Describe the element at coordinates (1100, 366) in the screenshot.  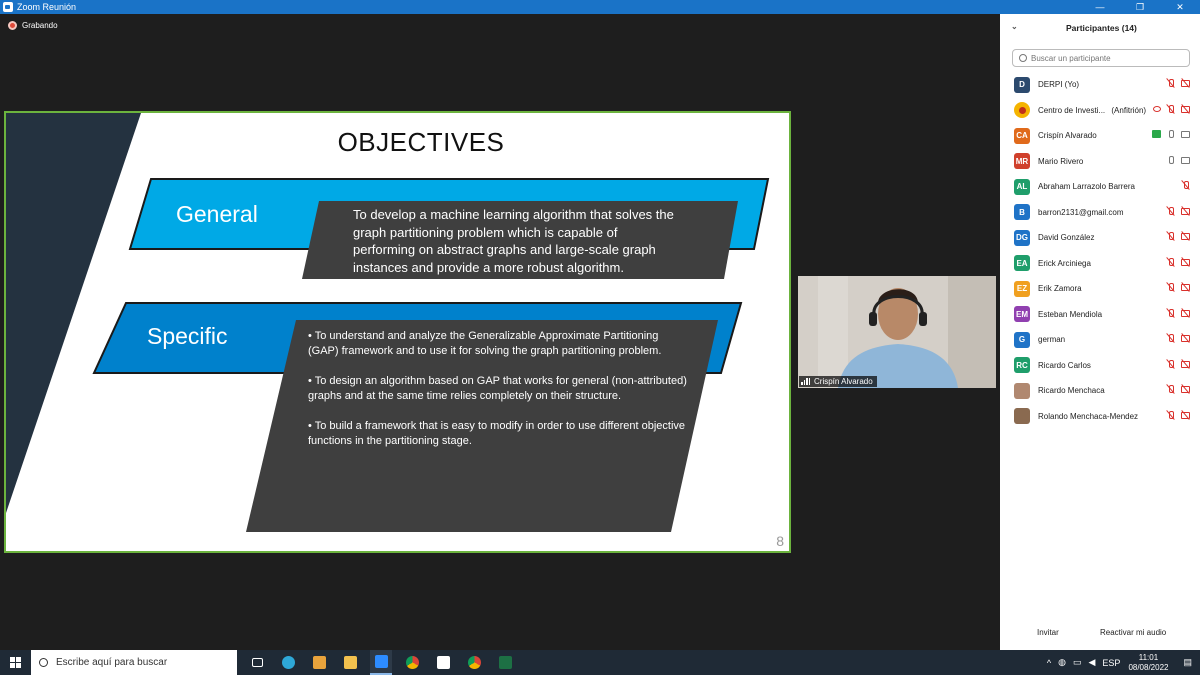
I see `participant-row: RC Ricardo Carlos` at that location.